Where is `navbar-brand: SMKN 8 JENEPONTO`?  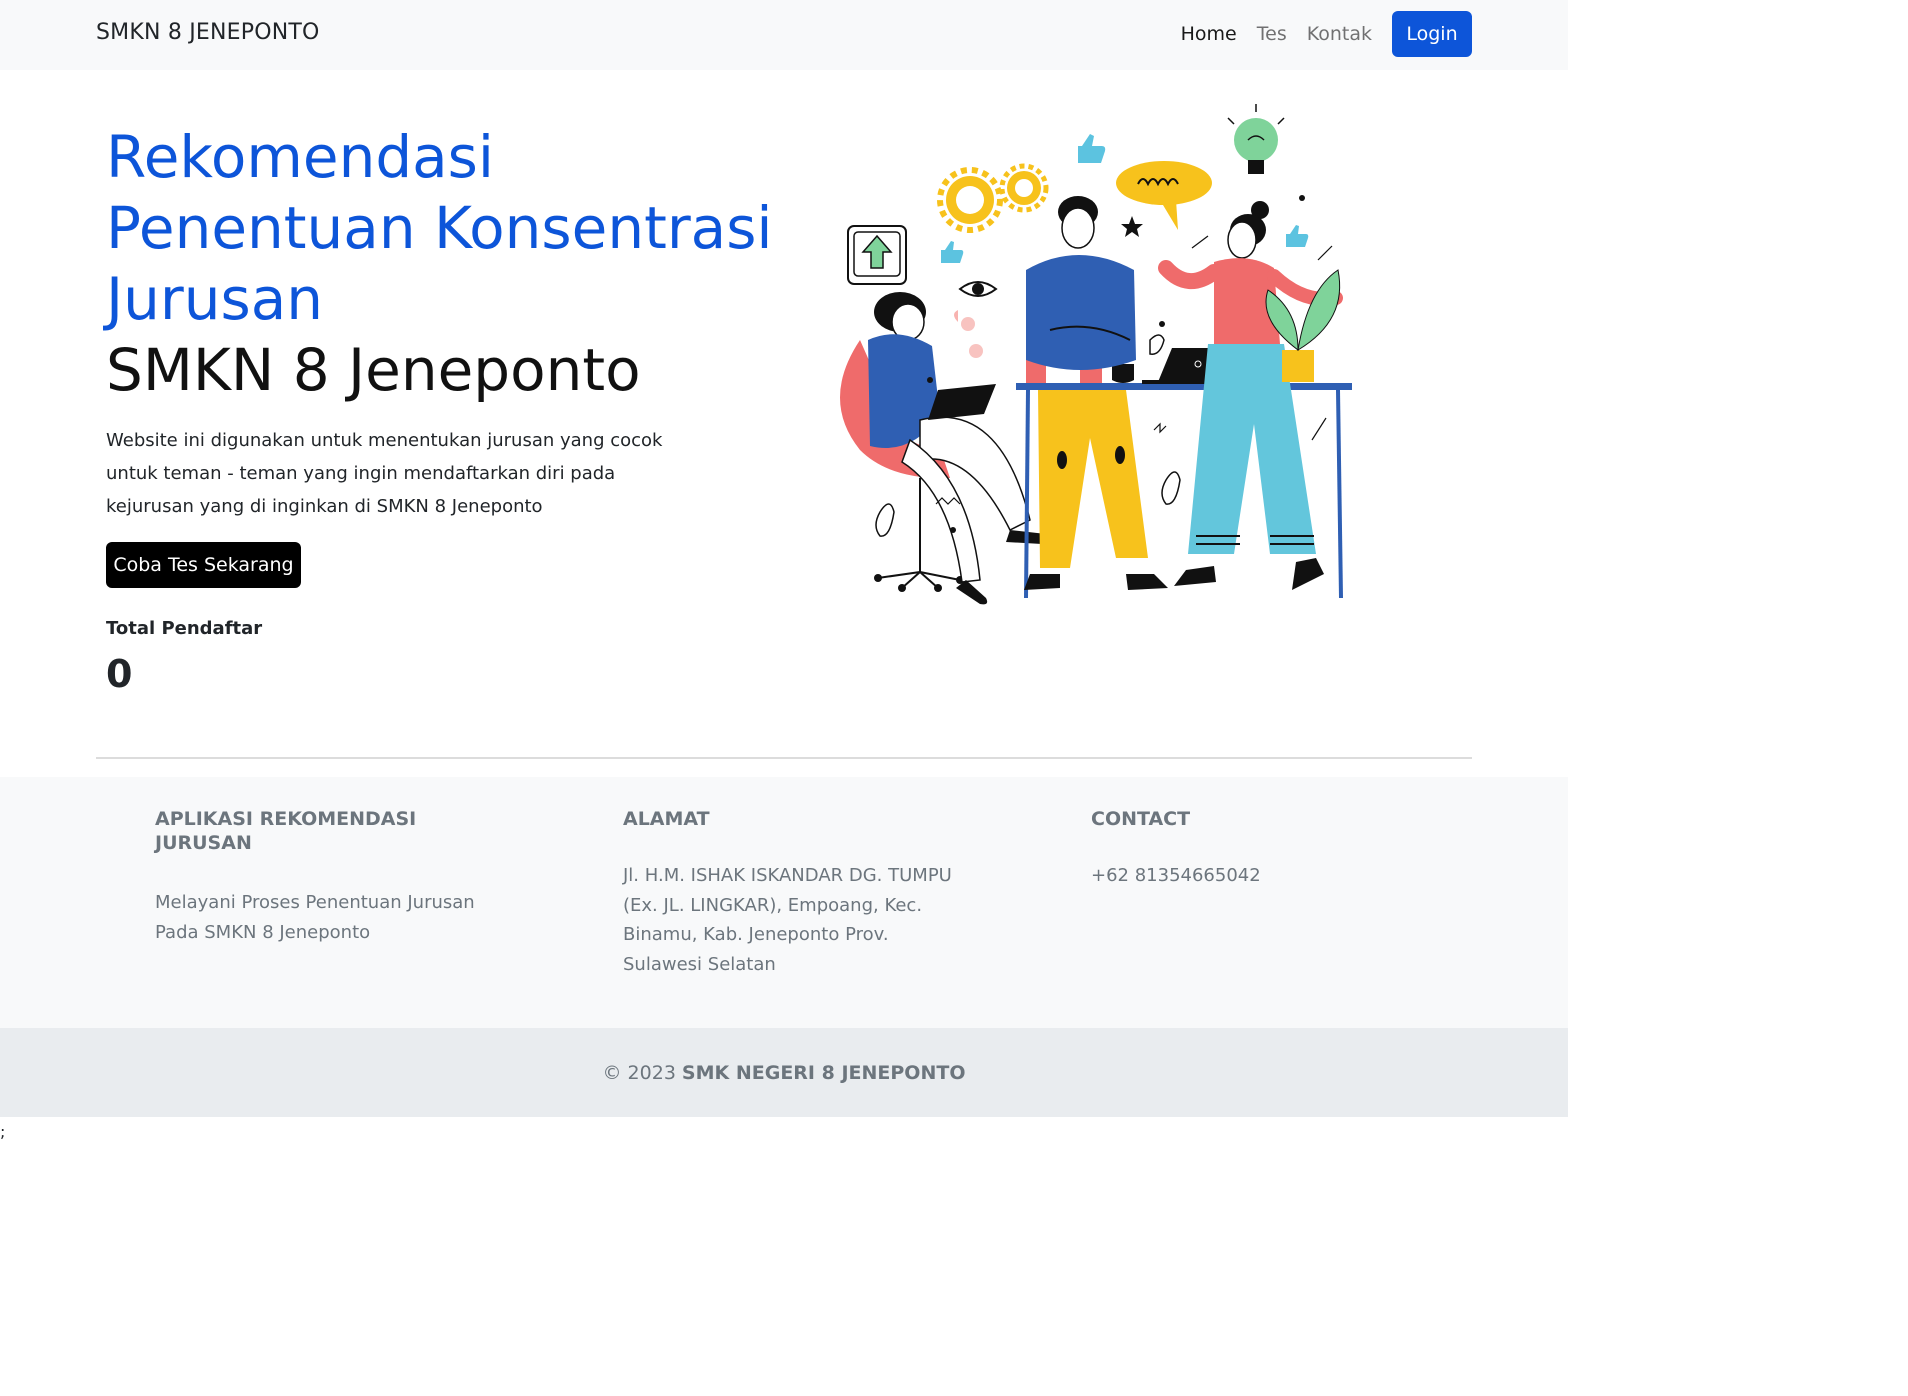 navbar-brand: SMKN 8 JENEPONTO is located at coordinates (208, 32).